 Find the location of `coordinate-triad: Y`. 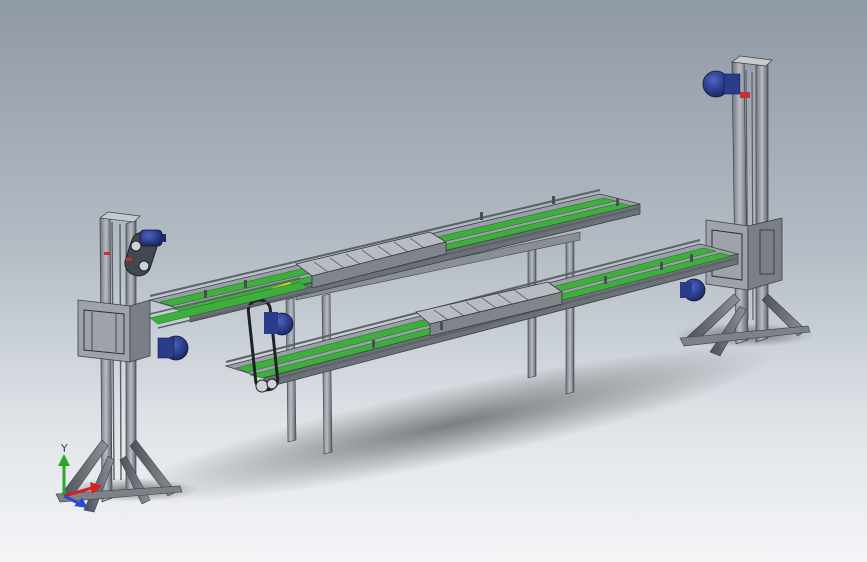

coordinate-triad: Y is located at coordinates (80, 475).